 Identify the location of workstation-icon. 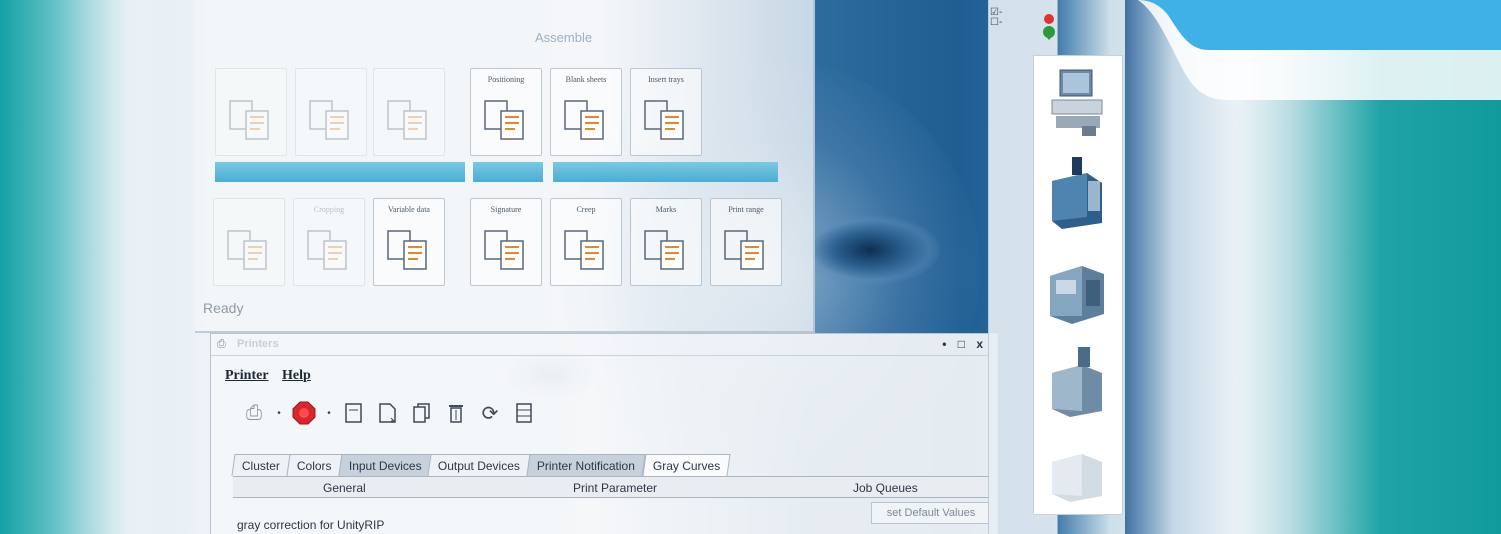
(1077, 101).